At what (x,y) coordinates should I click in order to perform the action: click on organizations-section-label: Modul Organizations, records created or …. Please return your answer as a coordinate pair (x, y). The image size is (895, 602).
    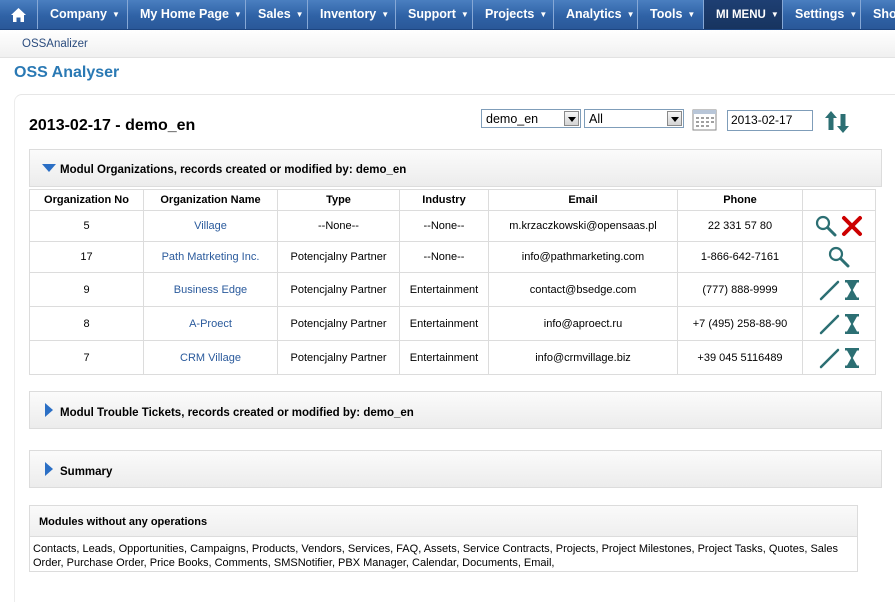
    Looking at the image, I should click on (233, 170).